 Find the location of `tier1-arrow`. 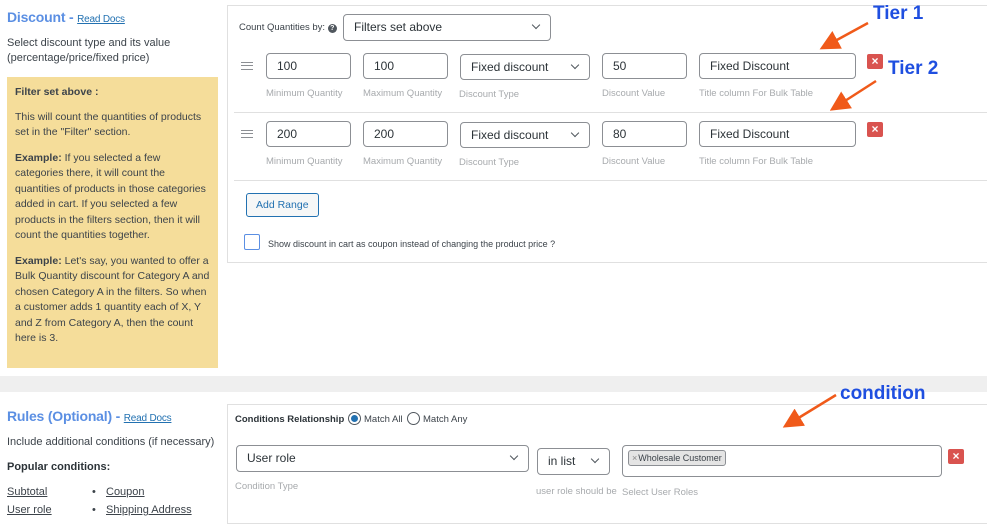

tier1-arrow is located at coordinates (844, 35).